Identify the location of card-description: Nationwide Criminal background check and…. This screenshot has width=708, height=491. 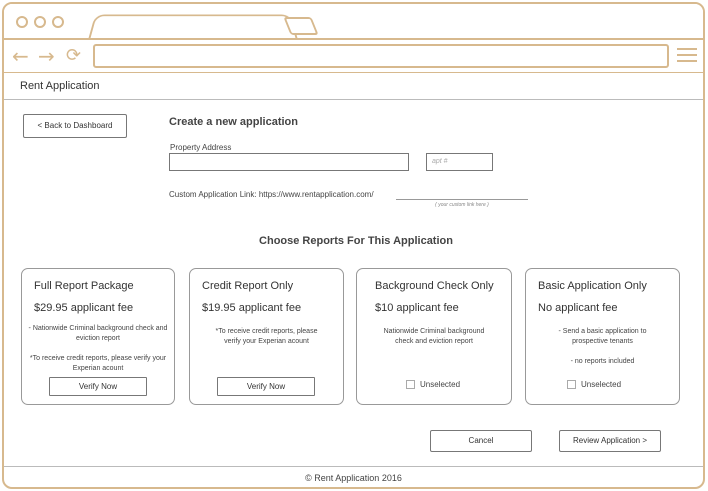
(434, 336).